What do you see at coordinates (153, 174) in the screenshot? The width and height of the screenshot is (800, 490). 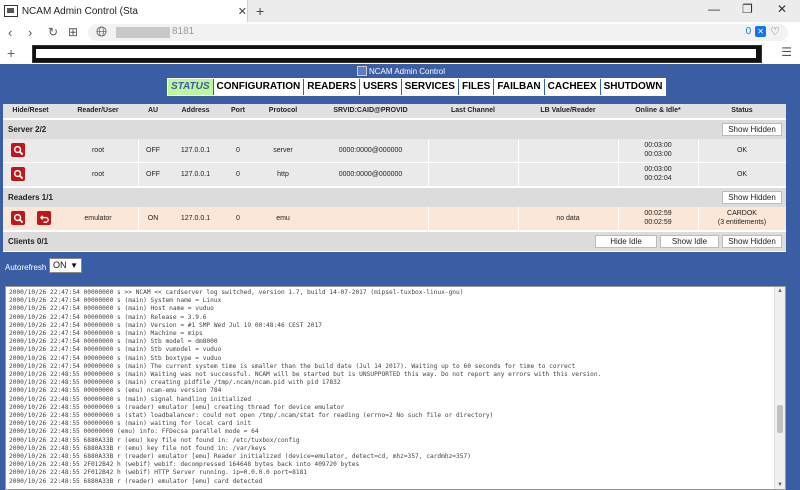 I see `row-au: OFF` at bounding box center [153, 174].